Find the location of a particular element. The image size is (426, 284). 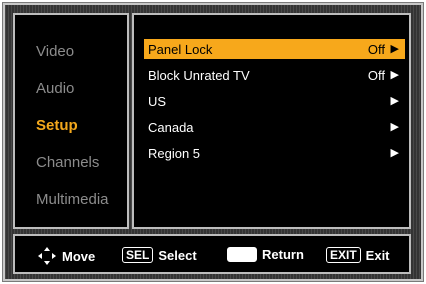

menu-item-panel-lock: Panel Lock Off ▶ is located at coordinates (274, 49).